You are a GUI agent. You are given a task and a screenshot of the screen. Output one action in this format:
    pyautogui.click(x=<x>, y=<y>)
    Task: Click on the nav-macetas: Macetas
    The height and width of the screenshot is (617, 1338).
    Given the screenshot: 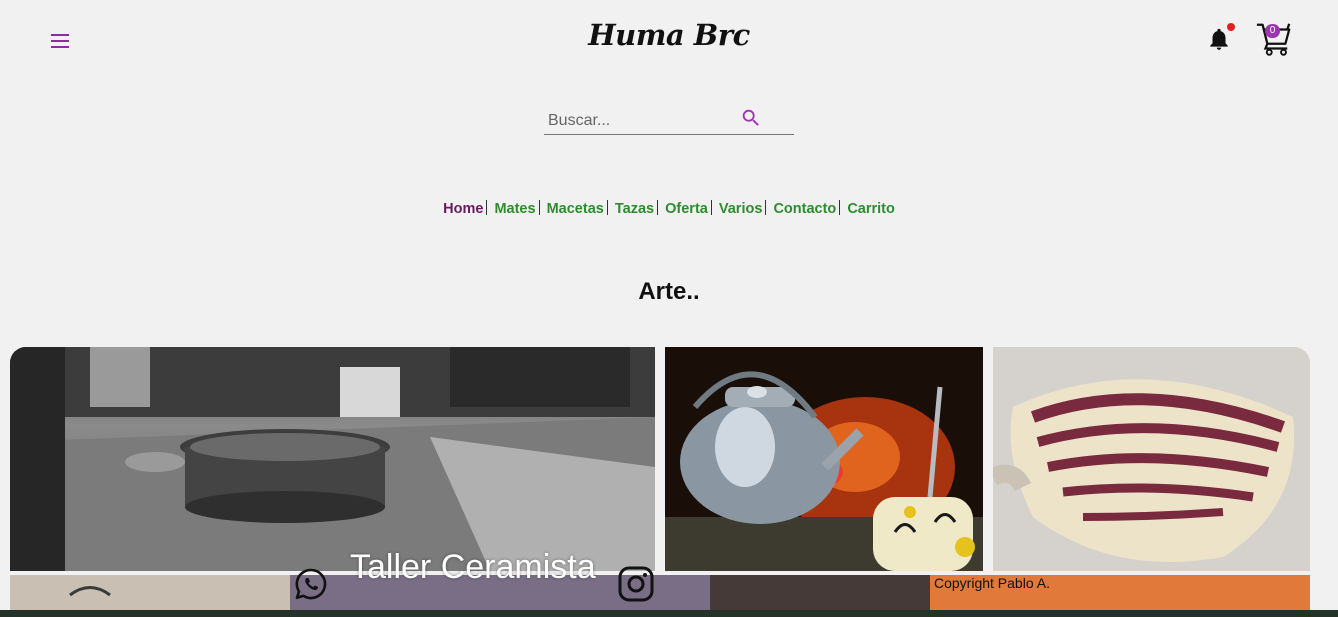 What is the action you would take?
    pyautogui.click(x=575, y=209)
    